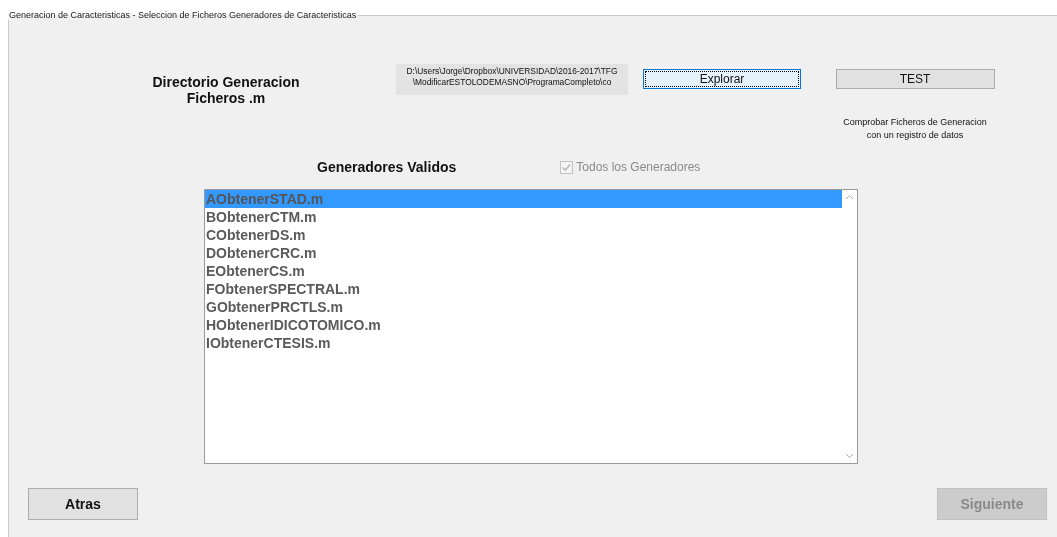 Image resolution: width=1057 pixels, height=537 pixels. I want to click on scroll-up-icon, so click(849, 197).